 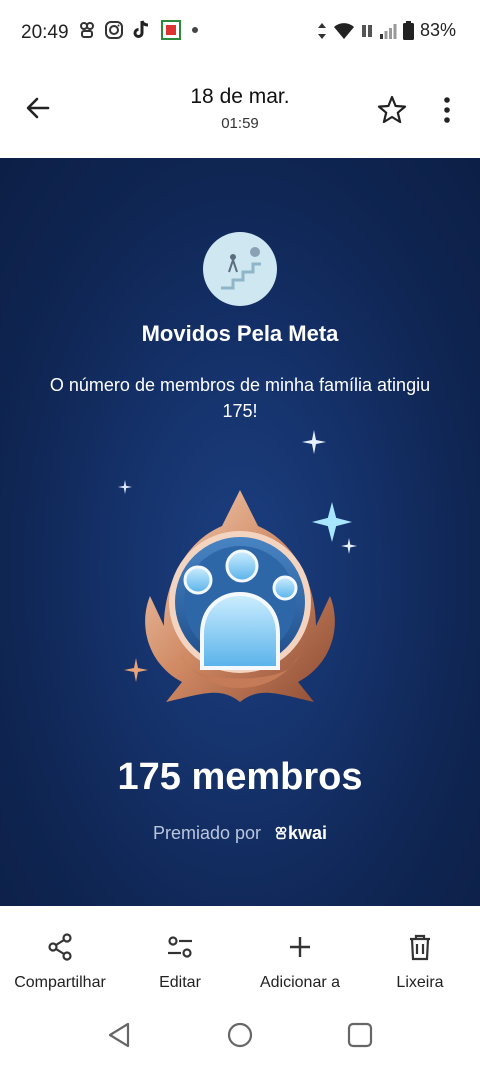 I want to click on sparkle-icon, so click(x=314, y=442).